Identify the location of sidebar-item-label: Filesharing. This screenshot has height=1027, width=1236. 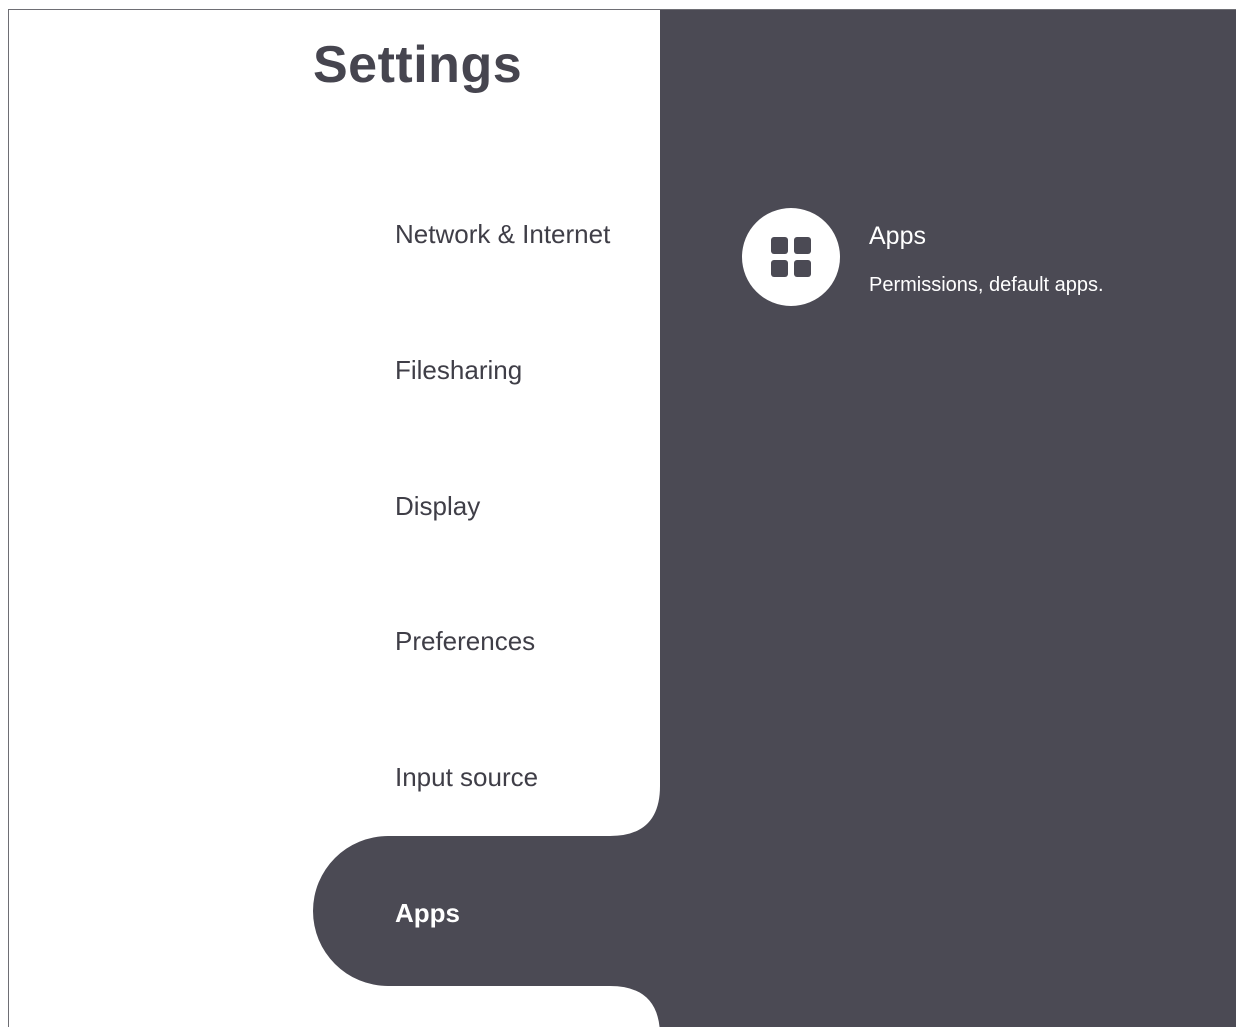
(459, 369).